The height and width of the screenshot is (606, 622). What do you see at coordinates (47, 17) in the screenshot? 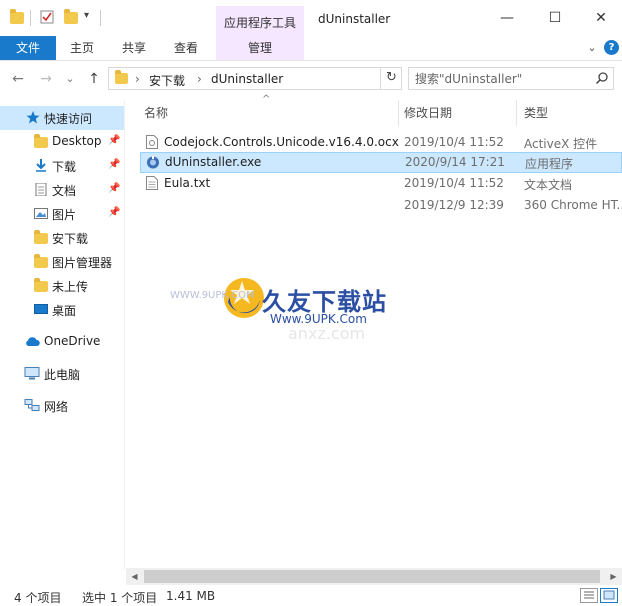
I see `properties-icon` at bounding box center [47, 17].